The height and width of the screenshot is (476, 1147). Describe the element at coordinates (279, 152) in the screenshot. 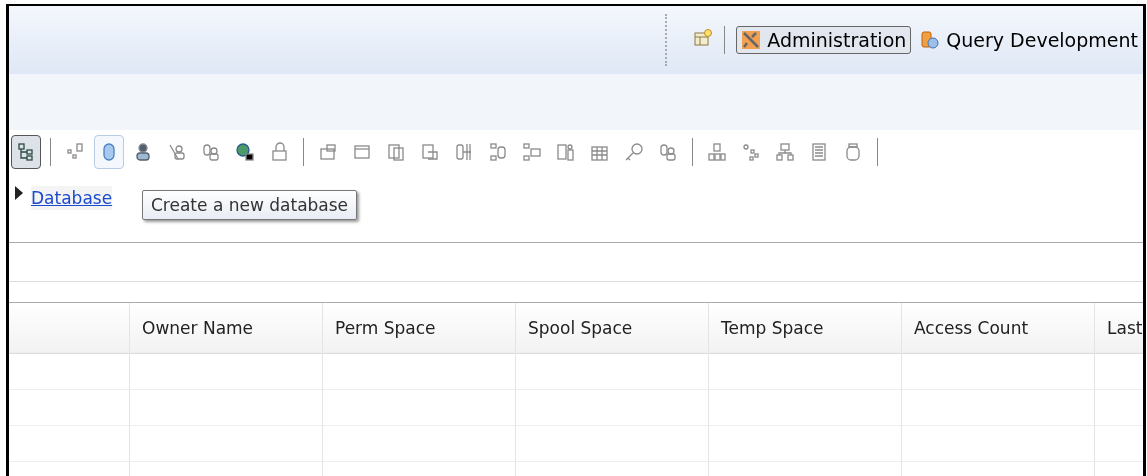

I see `lock-icon` at that location.